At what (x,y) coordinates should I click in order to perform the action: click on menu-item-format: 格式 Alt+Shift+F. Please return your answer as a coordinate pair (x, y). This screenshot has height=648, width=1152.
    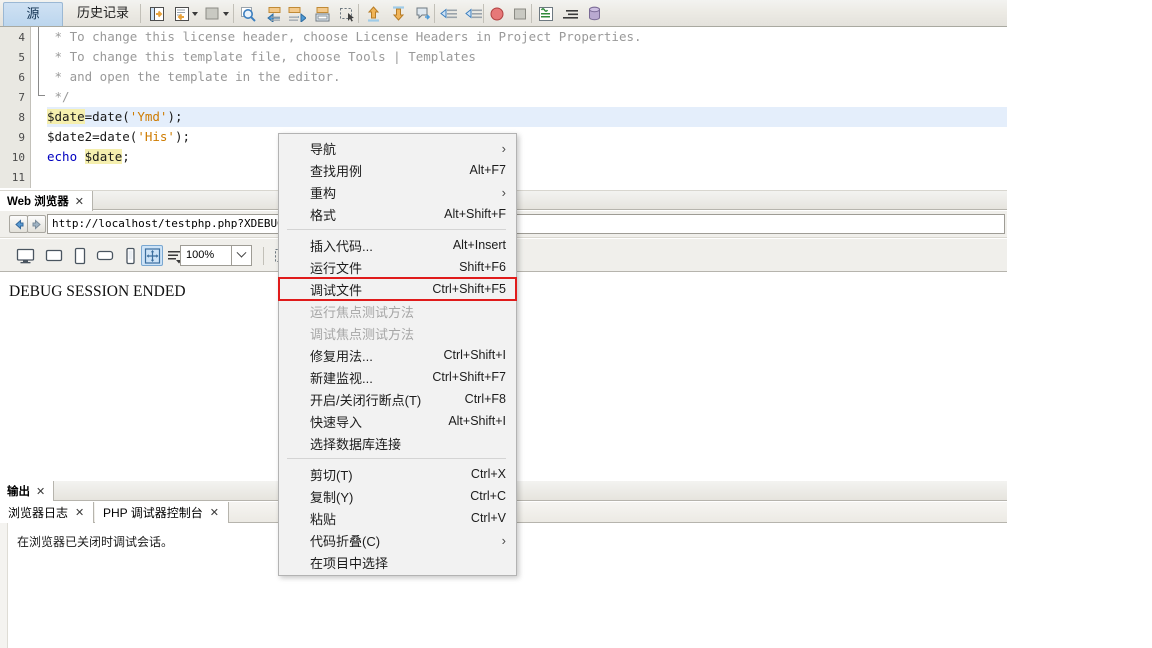
    Looking at the image, I should click on (397, 214).